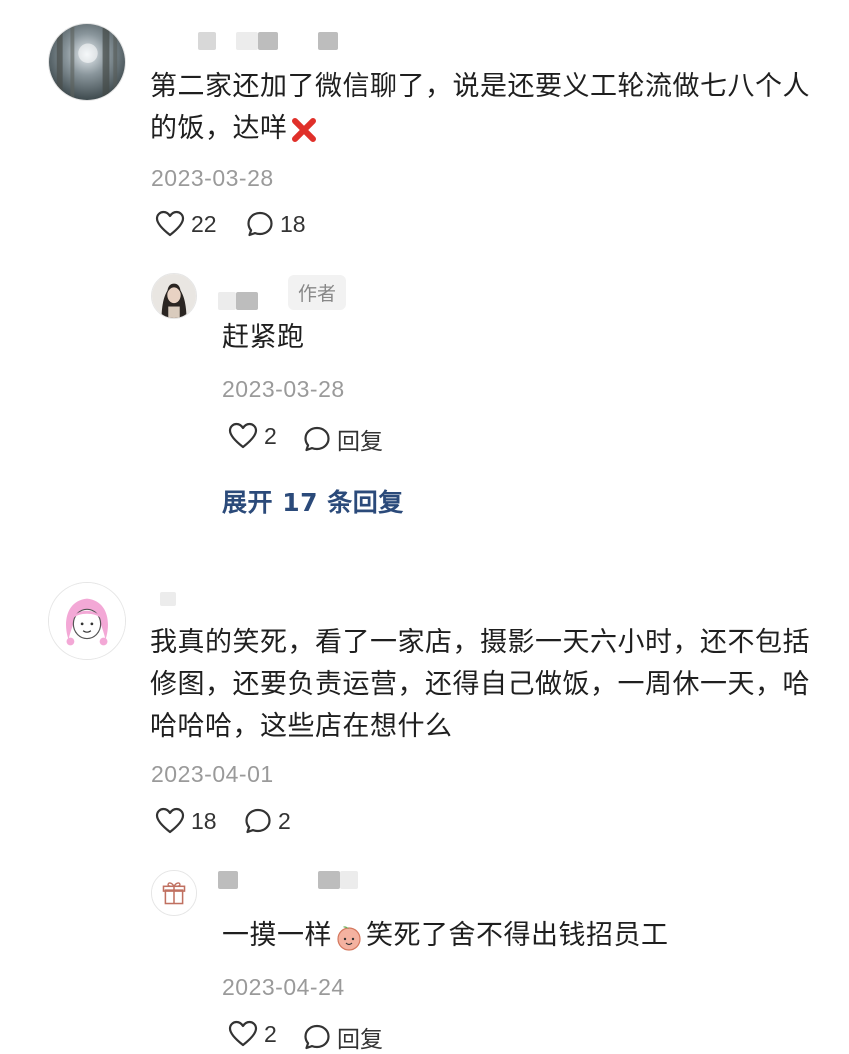  I want to click on gift-icon, so click(174, 893).